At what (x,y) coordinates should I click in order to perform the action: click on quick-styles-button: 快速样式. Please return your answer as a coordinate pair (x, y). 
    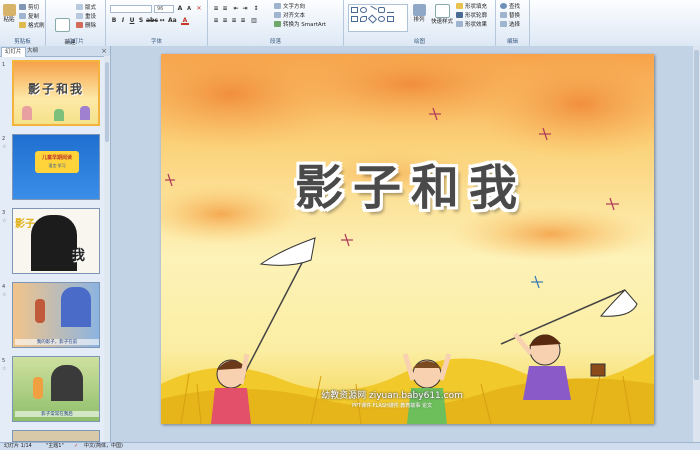
    Looking at the image, I should click on (442, 15).